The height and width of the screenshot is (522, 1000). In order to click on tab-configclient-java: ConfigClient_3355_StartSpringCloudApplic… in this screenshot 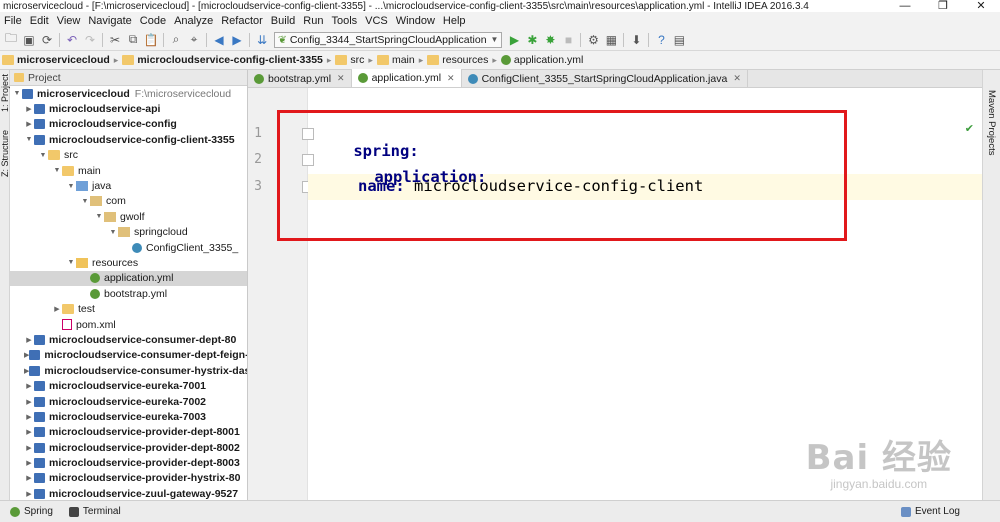, I will do `click(604, 78)`.